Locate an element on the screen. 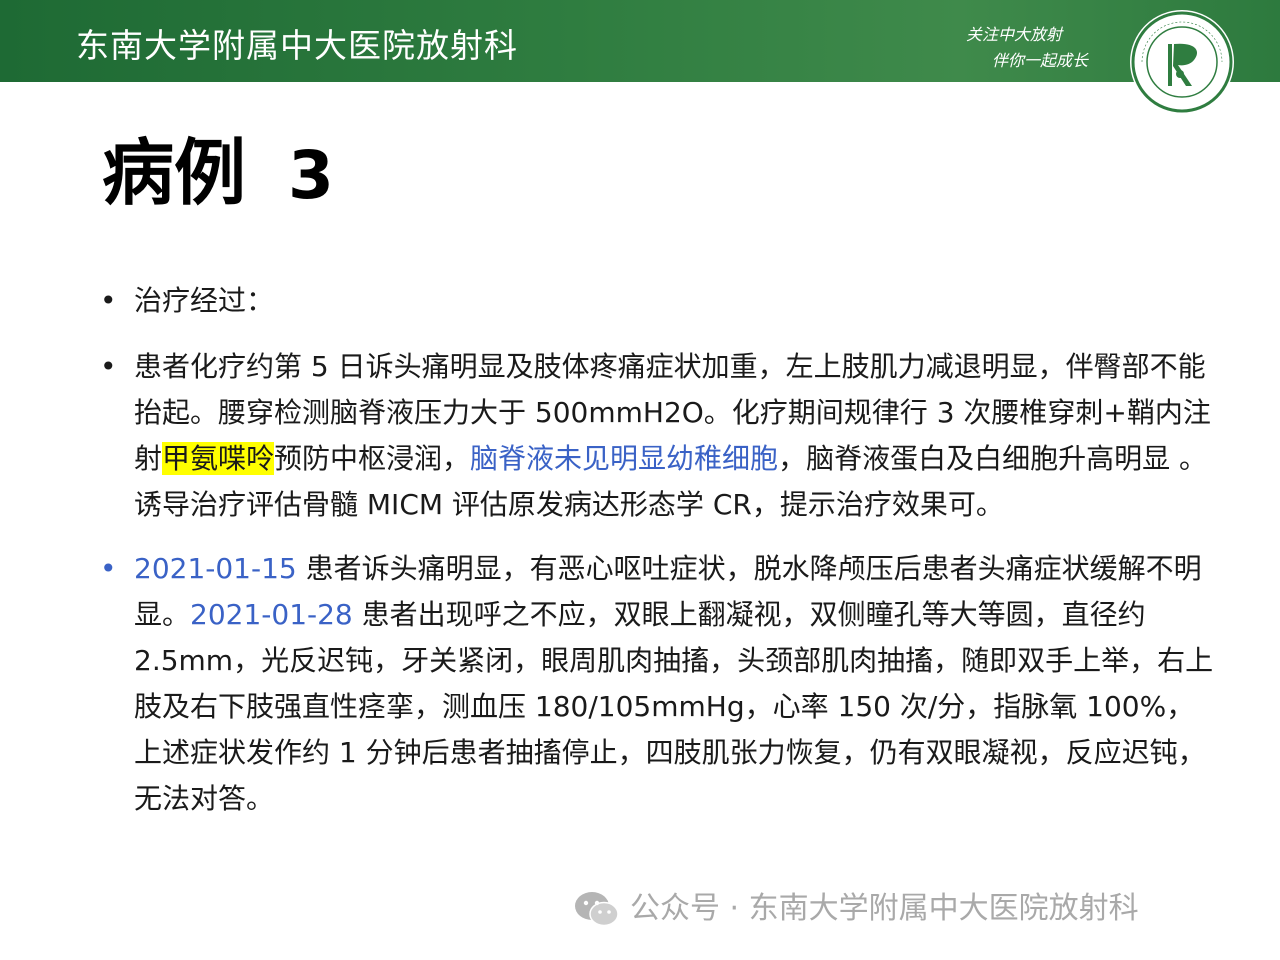  slogan-line-2: 伴你一起成长 is located at coordinates (1039, 60).